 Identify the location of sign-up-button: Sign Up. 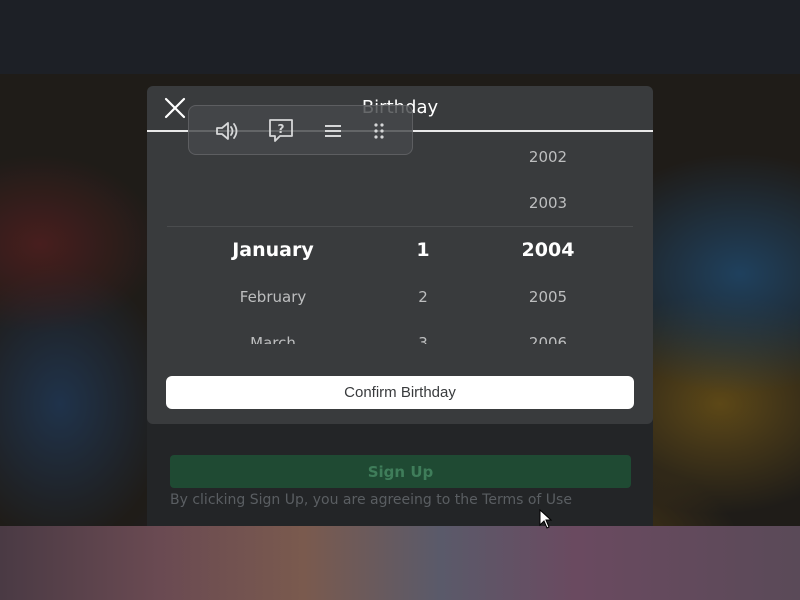
(400, 471).